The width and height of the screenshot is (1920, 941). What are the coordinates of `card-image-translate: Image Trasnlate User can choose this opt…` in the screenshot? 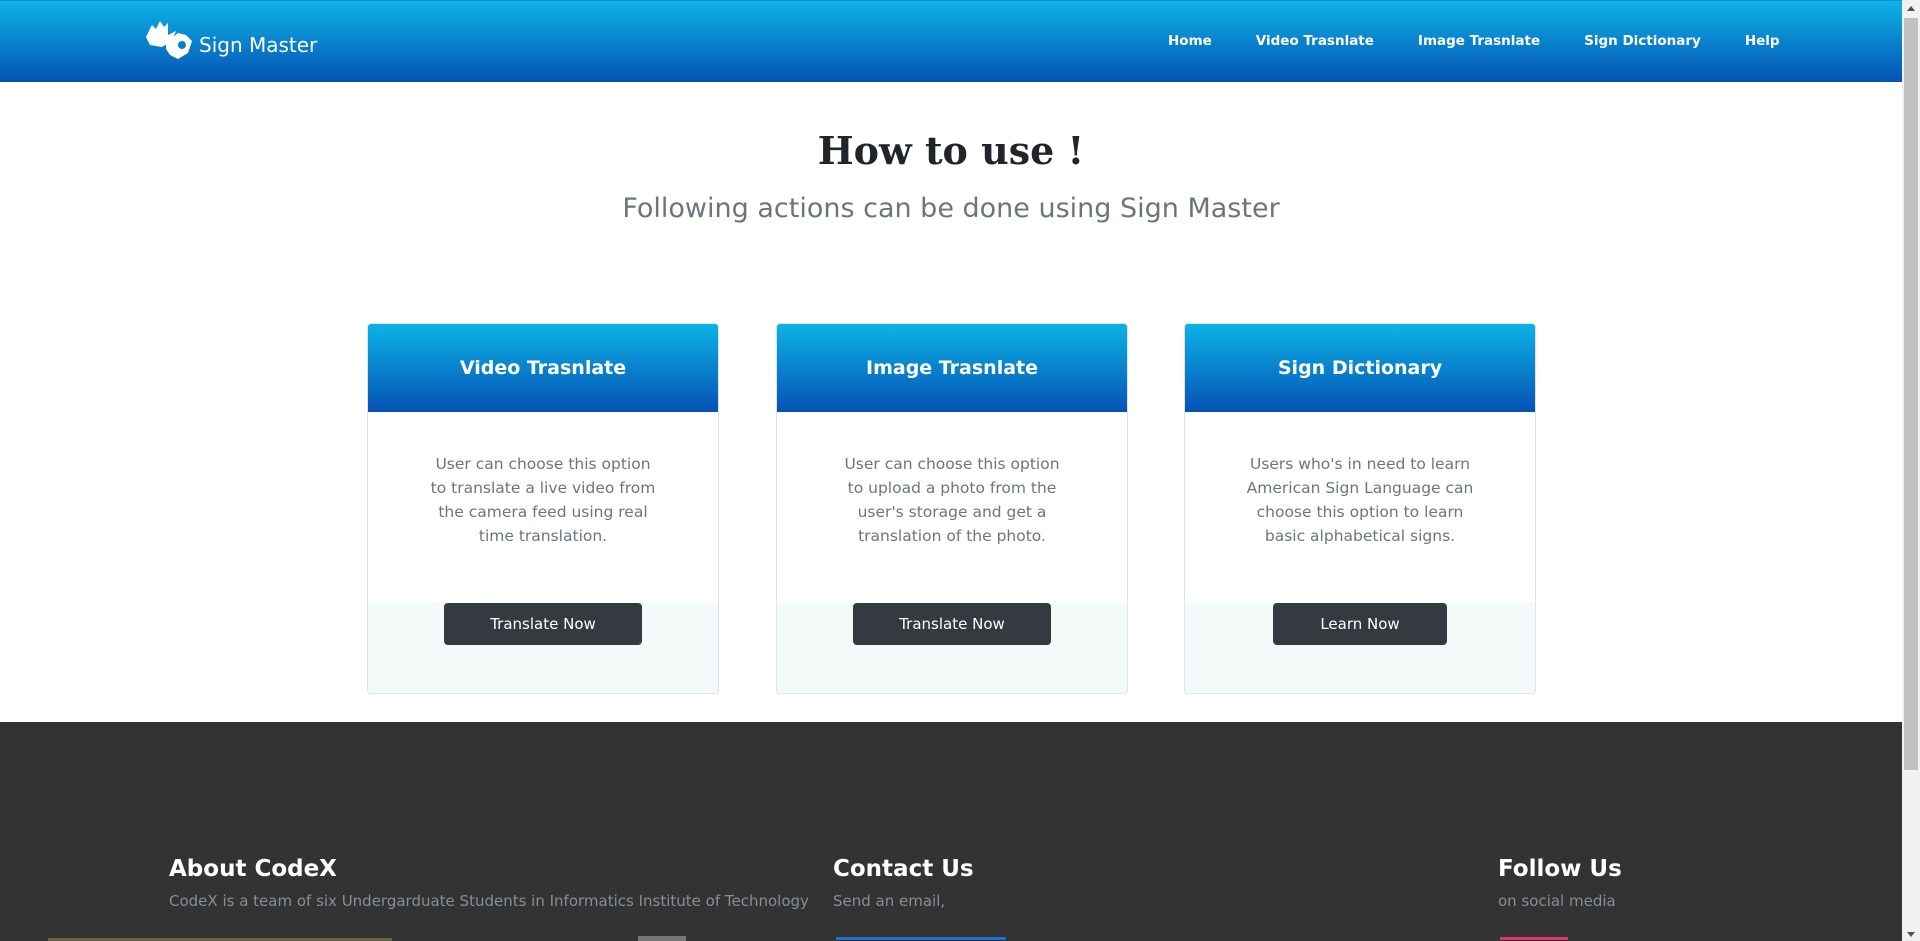 It's located at (952, 508).